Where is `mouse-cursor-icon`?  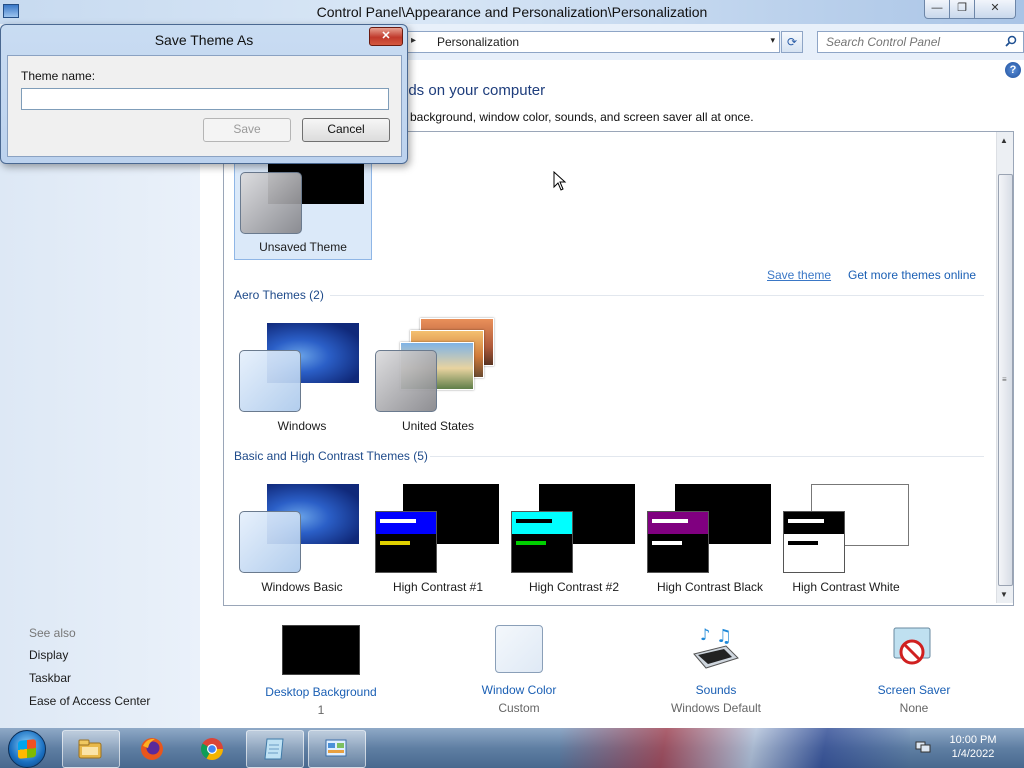
mouse-cursor-icon is located at coordinates (560, 181).